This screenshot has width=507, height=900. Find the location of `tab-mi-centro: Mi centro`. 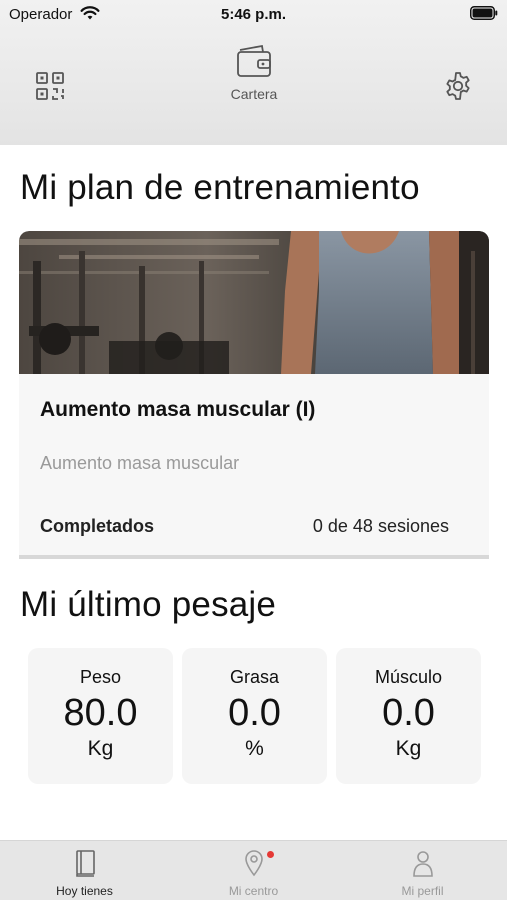

tab-mi-centro: Mi centro is located at coordinates (253, 870).